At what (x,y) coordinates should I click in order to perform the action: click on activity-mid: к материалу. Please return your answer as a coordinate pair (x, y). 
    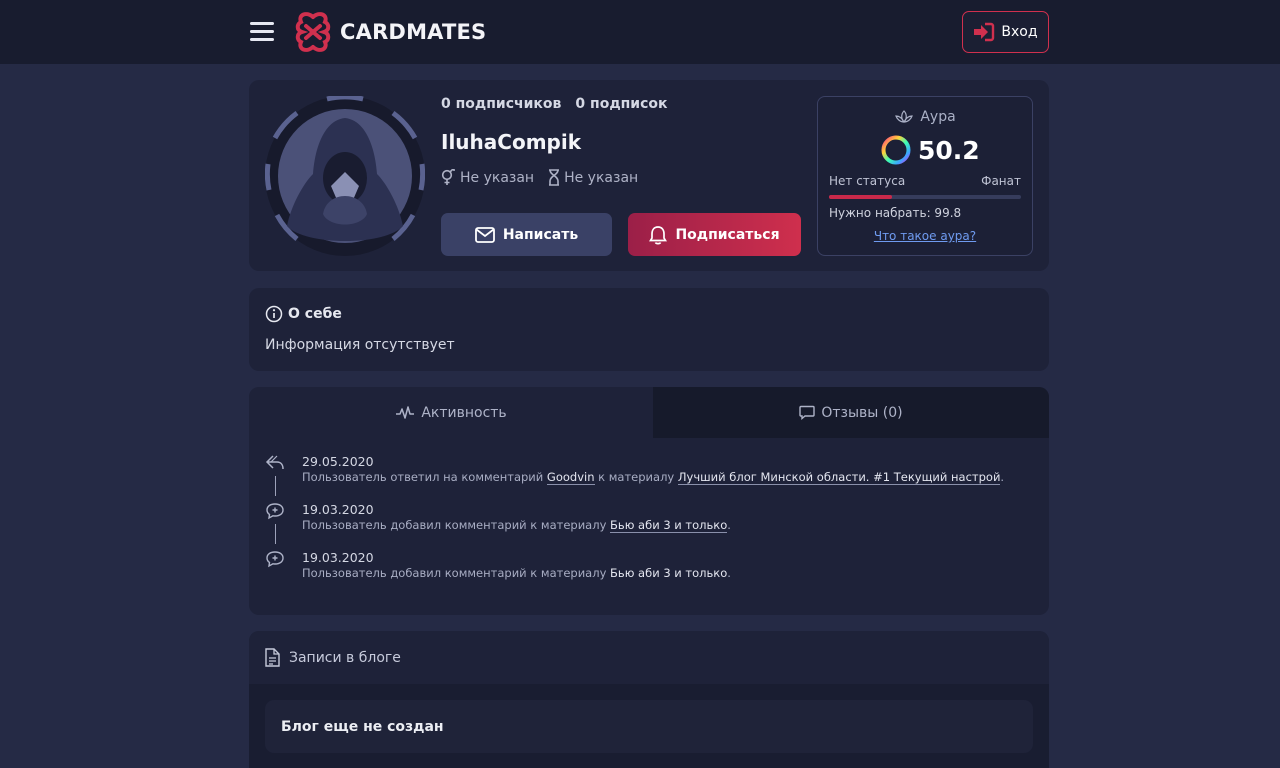
    Looking at the image, I should click on (636, 477).